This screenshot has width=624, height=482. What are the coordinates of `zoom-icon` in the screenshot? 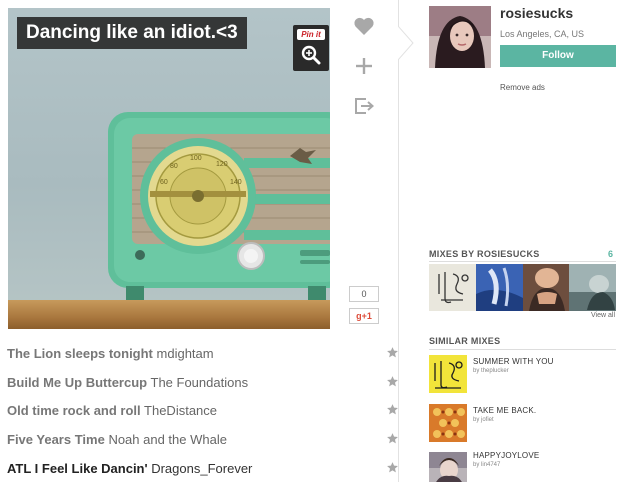 It's located at (311, 55).